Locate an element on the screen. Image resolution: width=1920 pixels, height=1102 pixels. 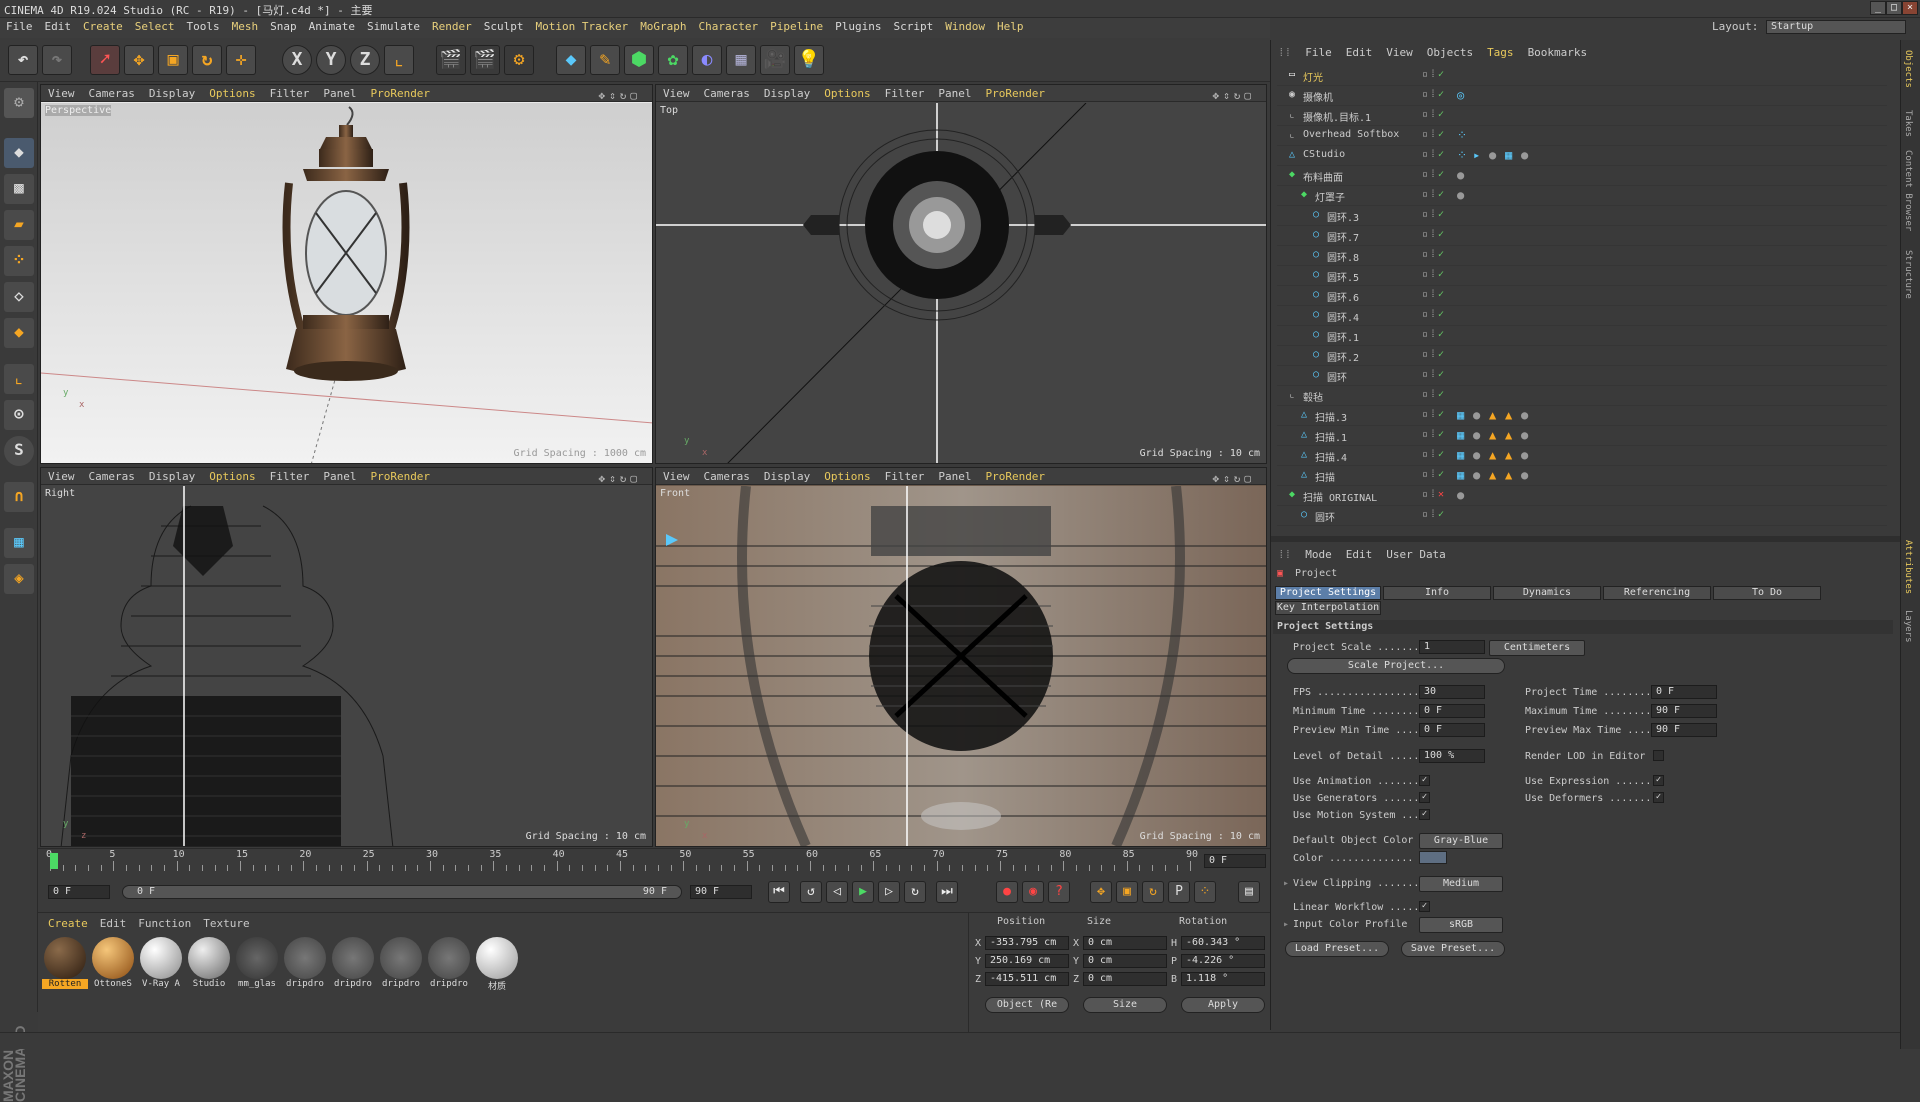
x-axis-icon: X is located at coordinates (297, 60).